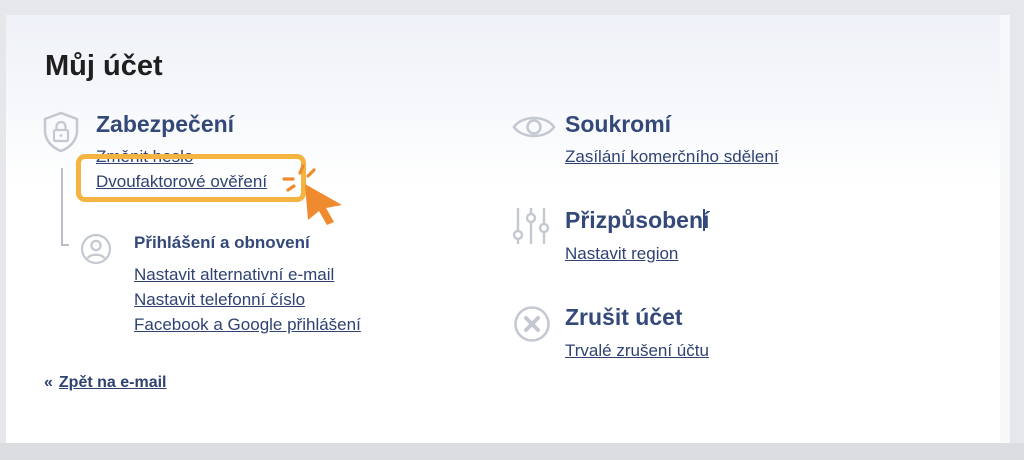 This screenshot has width=1024, height=460. I want to click on pointer-cursor-icon, so click(312, 194).